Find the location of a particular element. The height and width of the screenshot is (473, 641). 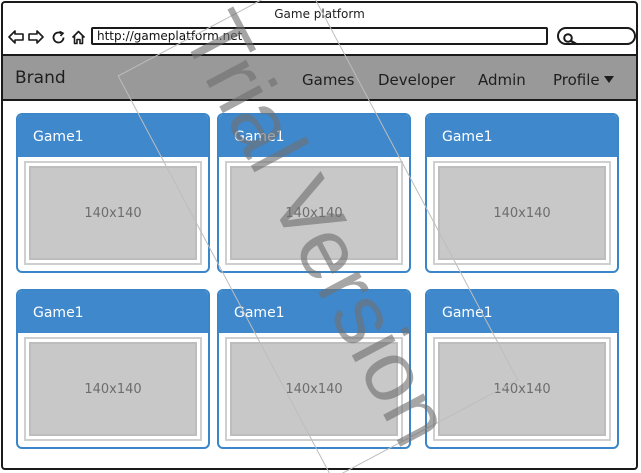

forward-icon is located at coordinates (36, 37).